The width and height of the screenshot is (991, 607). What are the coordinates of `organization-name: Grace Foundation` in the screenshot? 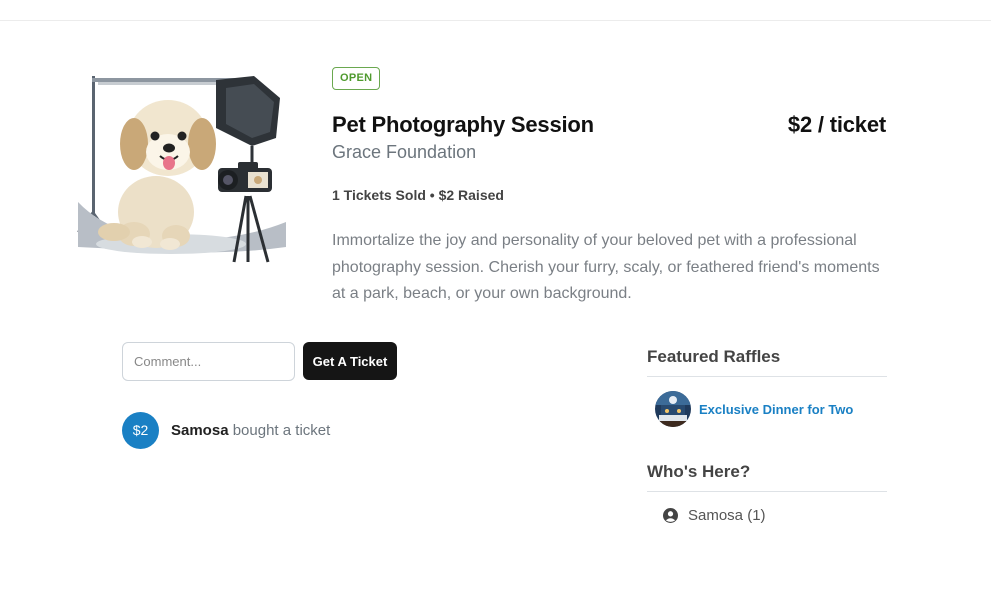 It's located at (404, 152).